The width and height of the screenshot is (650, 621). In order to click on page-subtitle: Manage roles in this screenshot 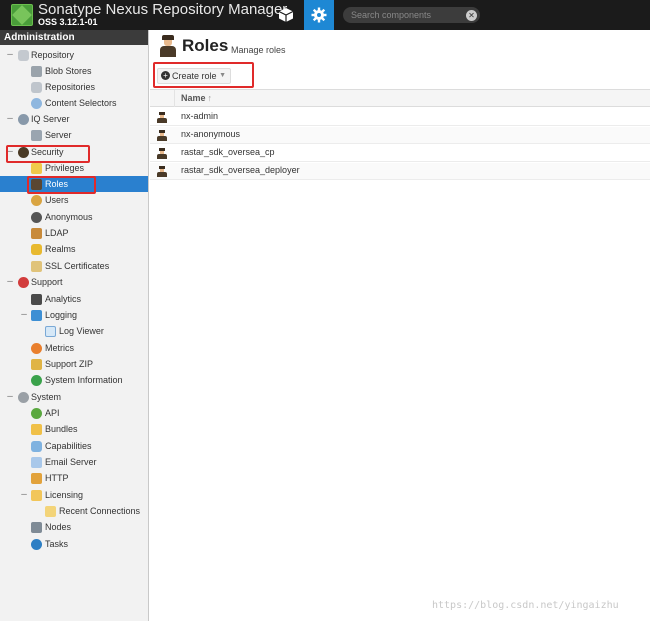, I will do `click(258, 50)`.